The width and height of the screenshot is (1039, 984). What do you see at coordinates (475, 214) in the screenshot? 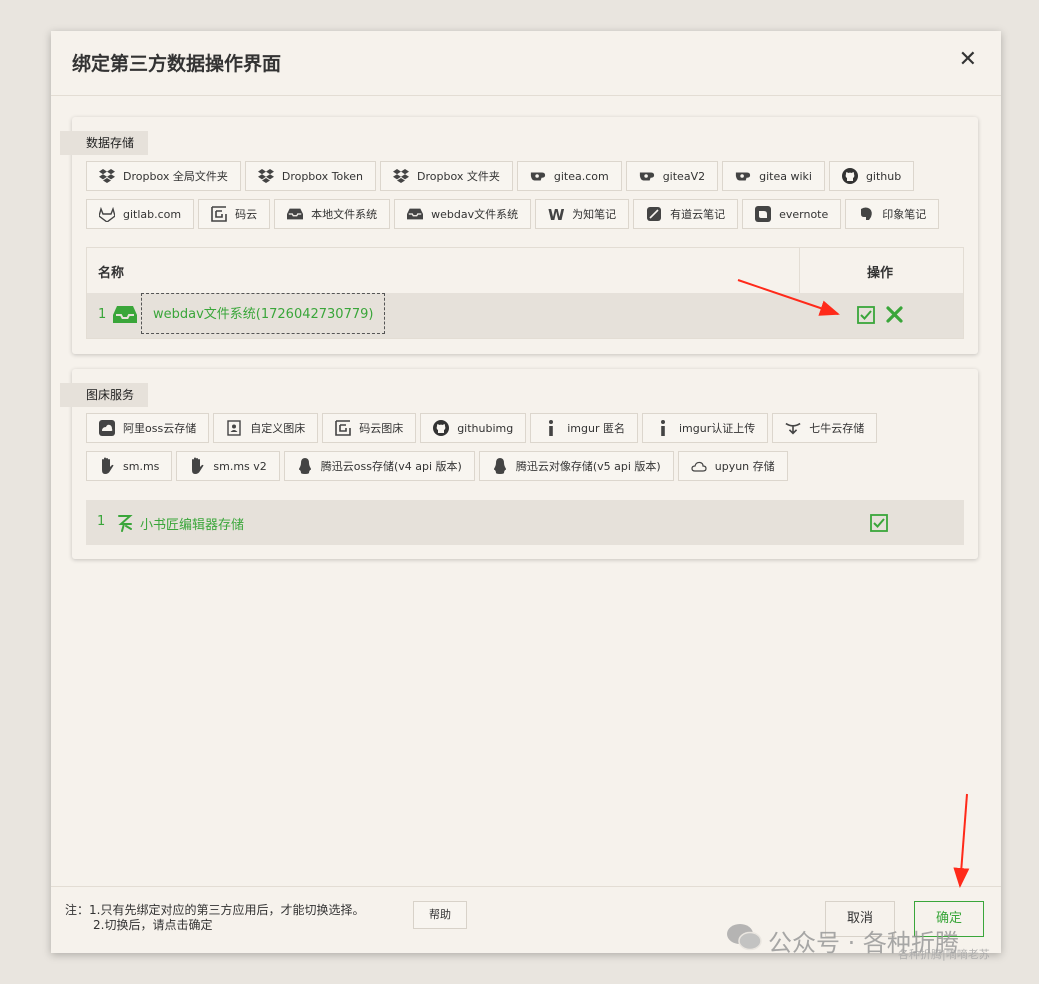
I see `service-button-label: webdav文件系统` at bounding box center [475, 214].